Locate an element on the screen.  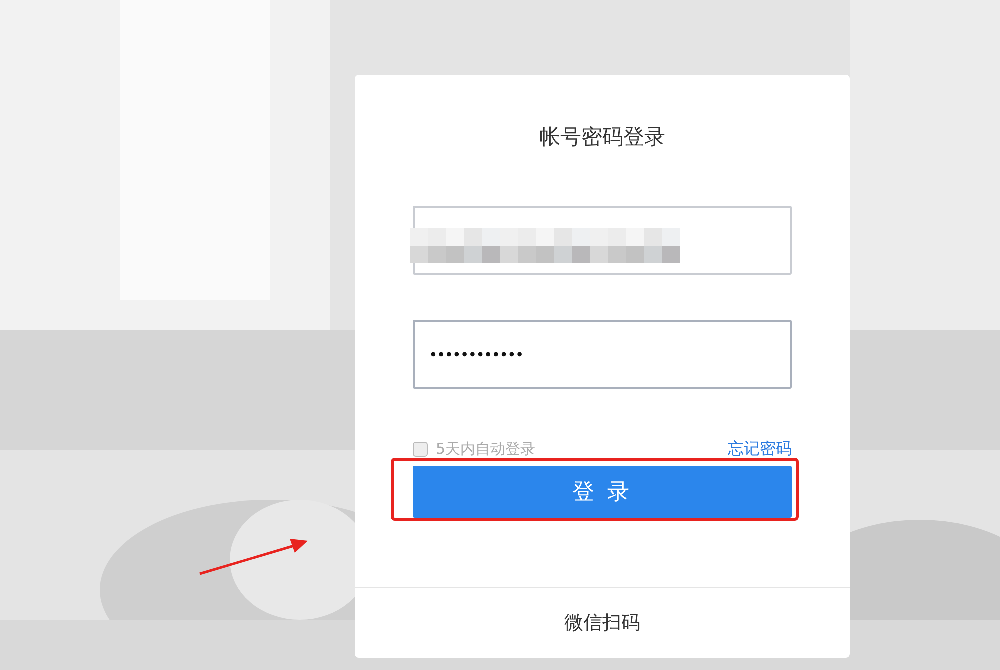
password-field: •••••••••••• is located at coordinates (602, 354).